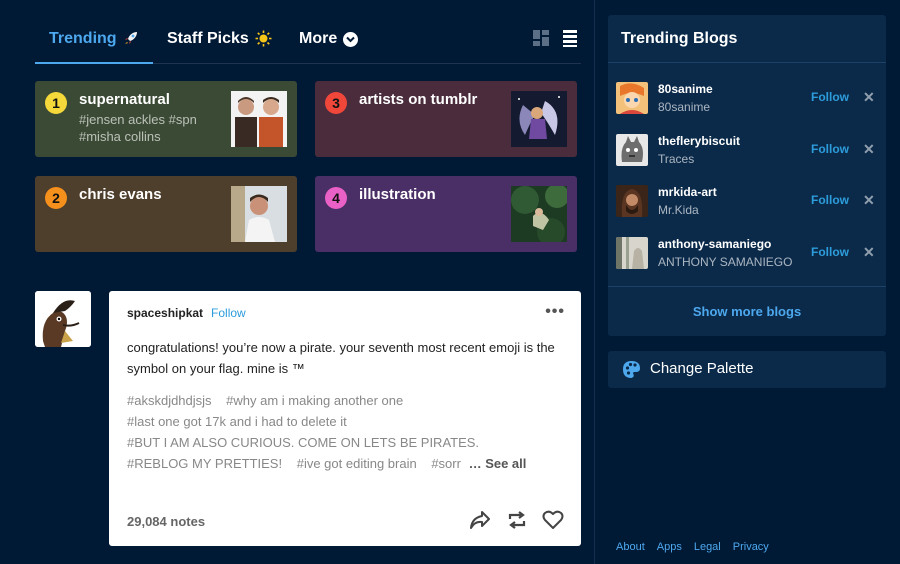 Image resolution: width=900 pixels, height=564 pixels. I want to click on blog-name: mrkida-art, so click(687, 192).